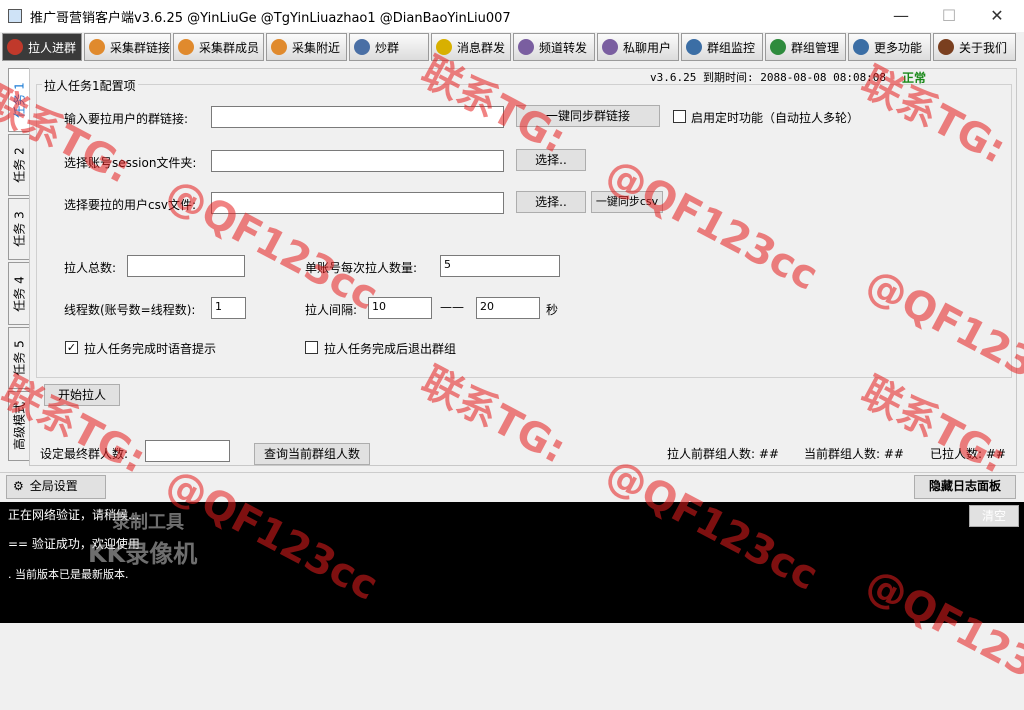 This screenshot has height=710, width=1024. What do you see at coordinates (229, 47) in the screenshot?
I see `tab-label: 采集群成员` at bounding box center [229, 47].